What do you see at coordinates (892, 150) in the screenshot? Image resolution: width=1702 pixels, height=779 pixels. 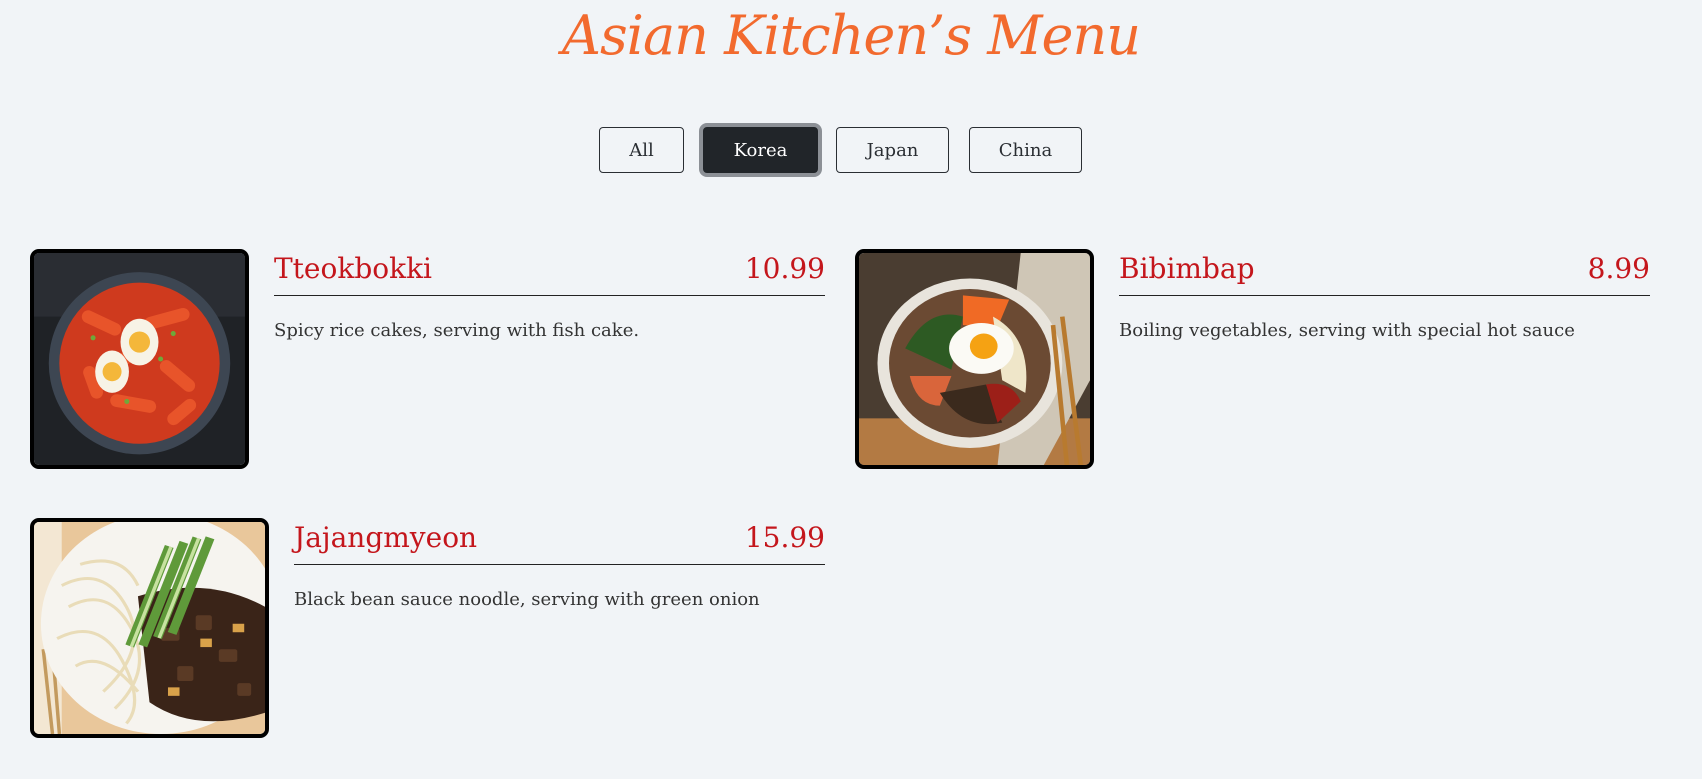 I see `filter-japan-button: Japan` at bounding box center [892, 150].